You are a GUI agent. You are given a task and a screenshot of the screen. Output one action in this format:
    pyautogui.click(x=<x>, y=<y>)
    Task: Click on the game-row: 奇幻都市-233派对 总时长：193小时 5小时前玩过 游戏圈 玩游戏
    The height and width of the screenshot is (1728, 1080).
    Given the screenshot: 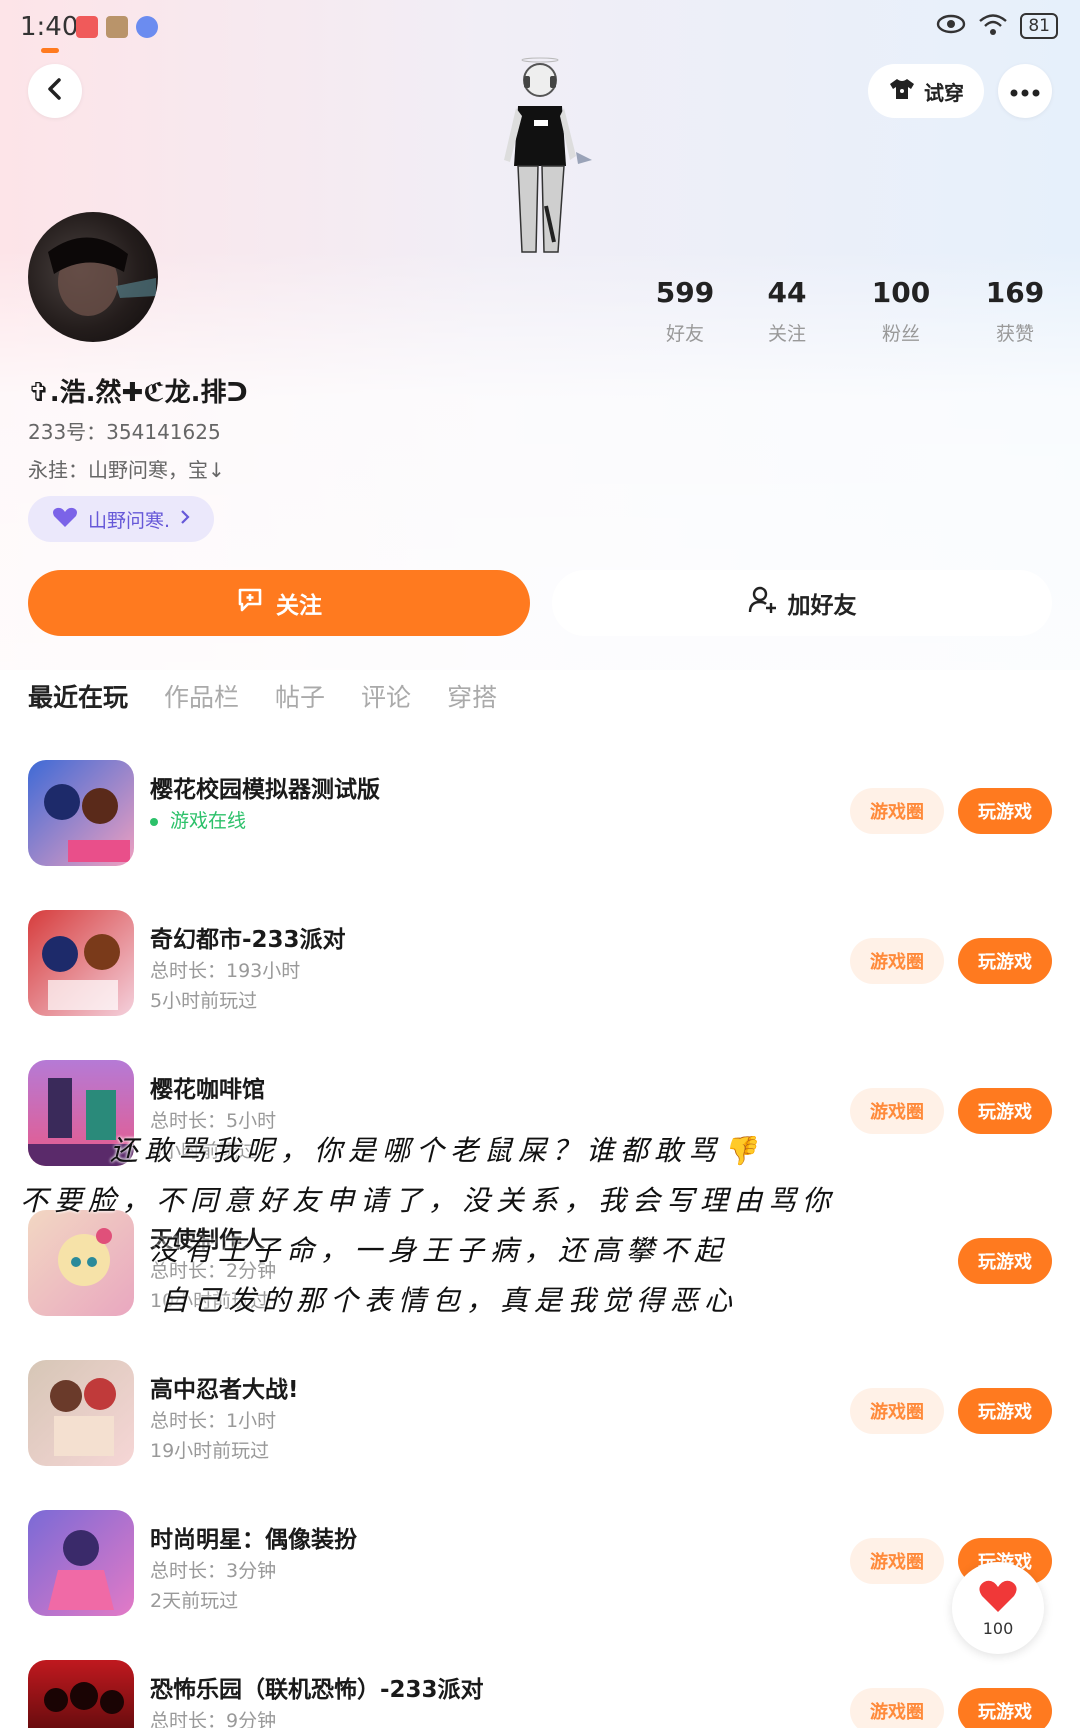 What is the action you would take?
    pyautogui.click(x=540, y=973)
    